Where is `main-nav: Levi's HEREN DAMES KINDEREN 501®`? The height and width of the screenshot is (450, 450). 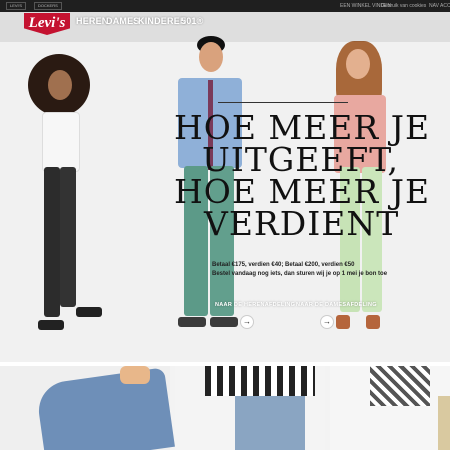
main-nav: Levi's HEREN DAMES KINDEREN 501® is located at coordinates (225, 27).